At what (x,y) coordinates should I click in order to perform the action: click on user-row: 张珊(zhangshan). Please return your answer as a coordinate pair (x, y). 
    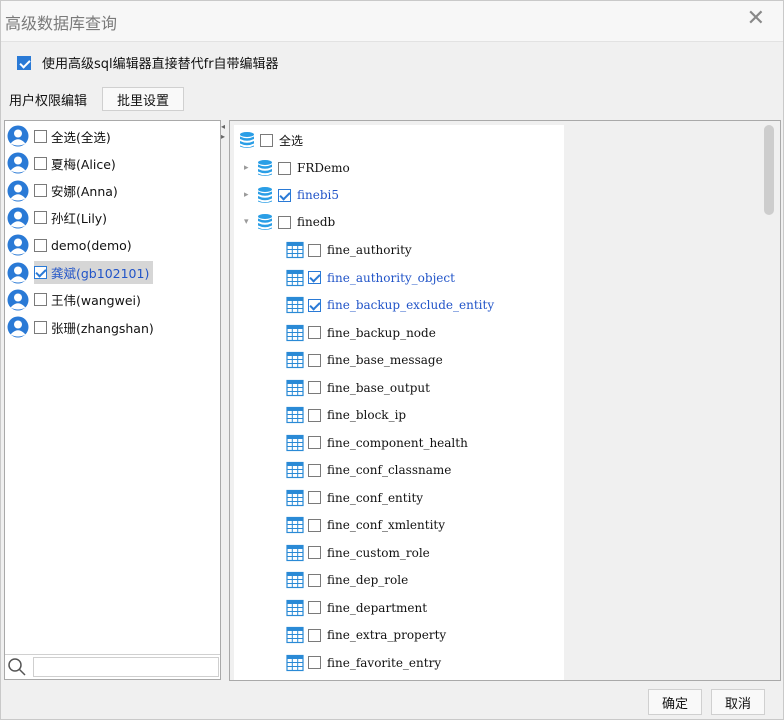
    Looking at the image, I should click on (82, 327).